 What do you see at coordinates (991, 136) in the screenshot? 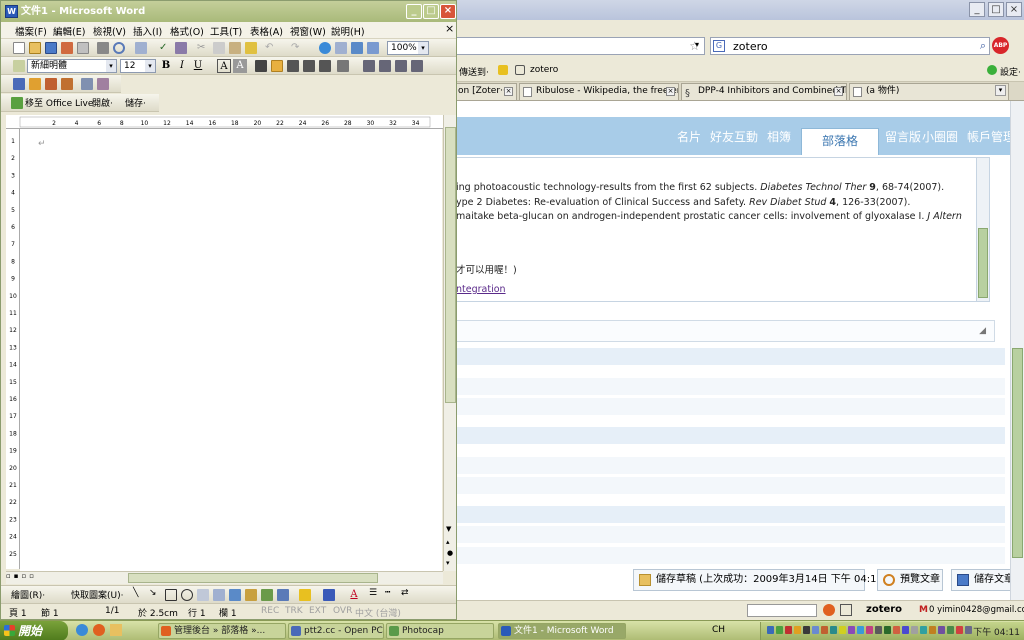
I see `nav-item-account: 帳戶管理` at bounding box center [991, 136].